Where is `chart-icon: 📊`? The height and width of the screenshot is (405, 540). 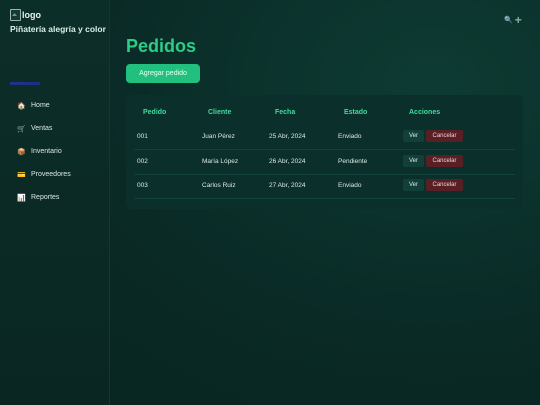
chart-icon: 📊 is located at coordinates (21, 198).